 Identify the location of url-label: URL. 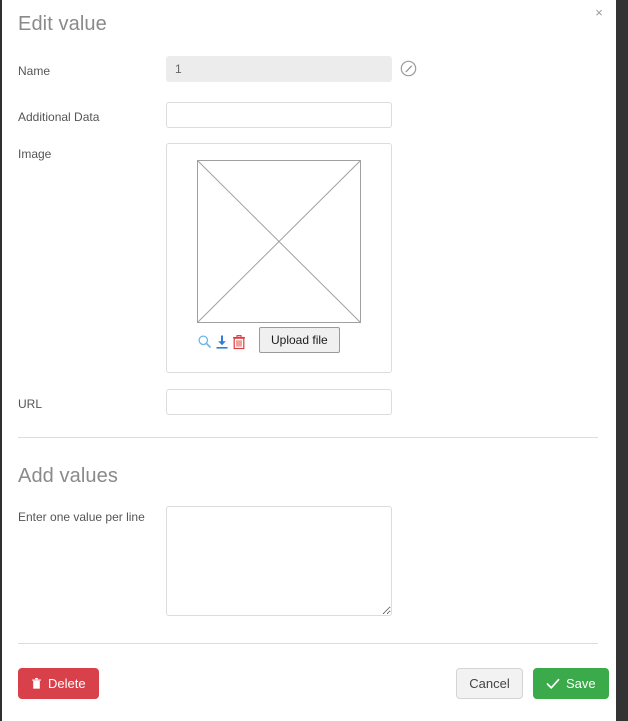
(30, 404).